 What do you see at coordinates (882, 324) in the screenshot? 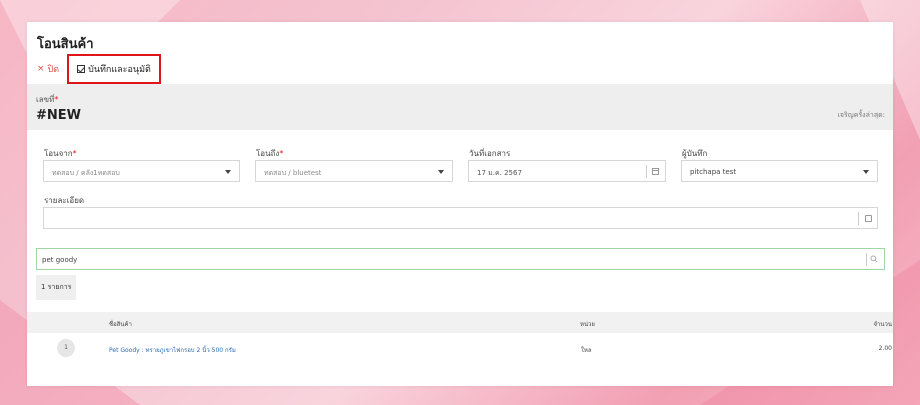
I see `column-header-quantity: จำนวน` at bounding box center [882, 324].